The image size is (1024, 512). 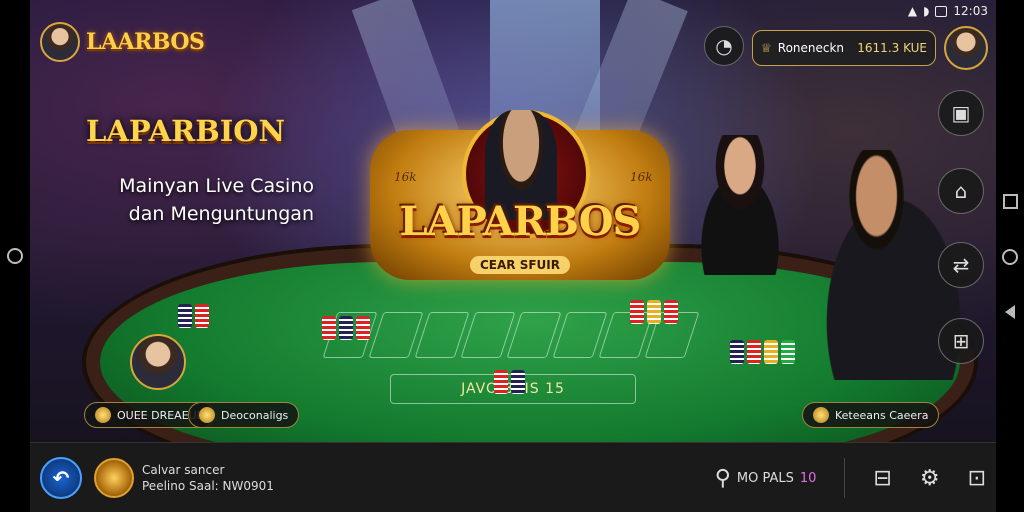 I want to click on mode-label: MO PALS, so click(x=765, y=478).